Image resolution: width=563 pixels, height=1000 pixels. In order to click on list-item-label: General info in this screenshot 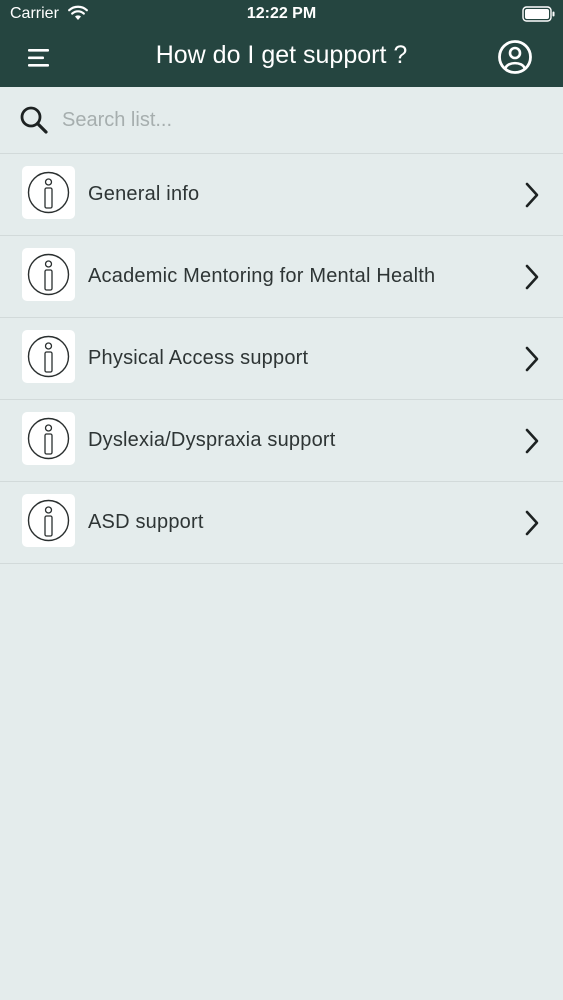, I will do `click(144, 194)`.